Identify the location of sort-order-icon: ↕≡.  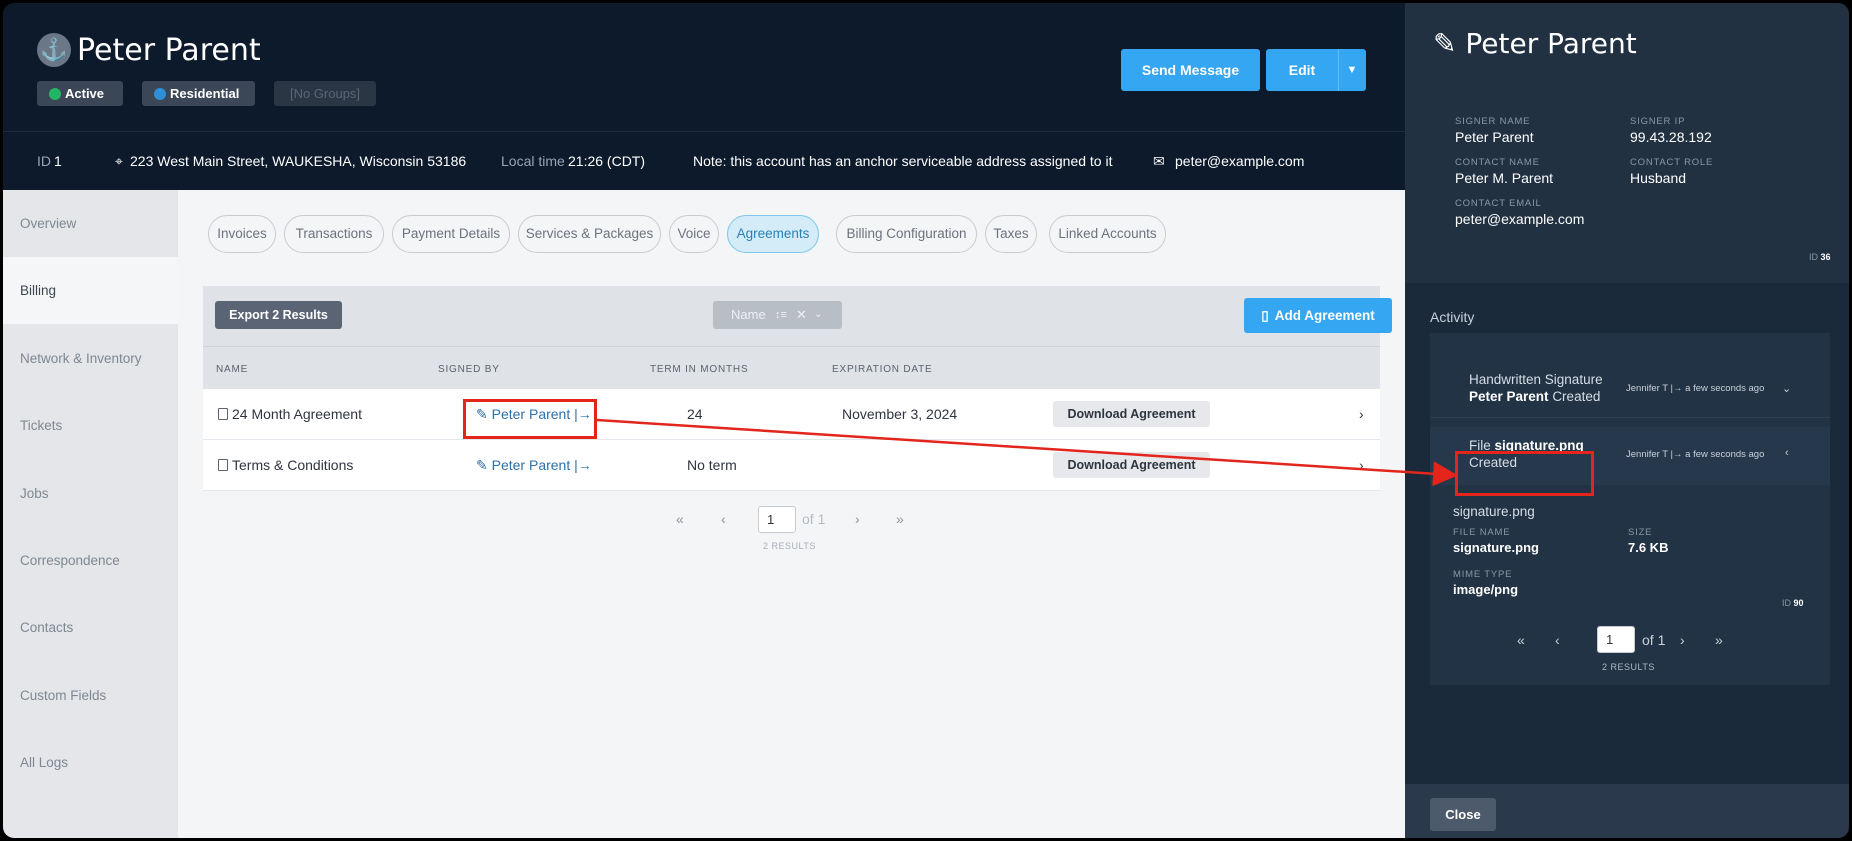
(781, 315).